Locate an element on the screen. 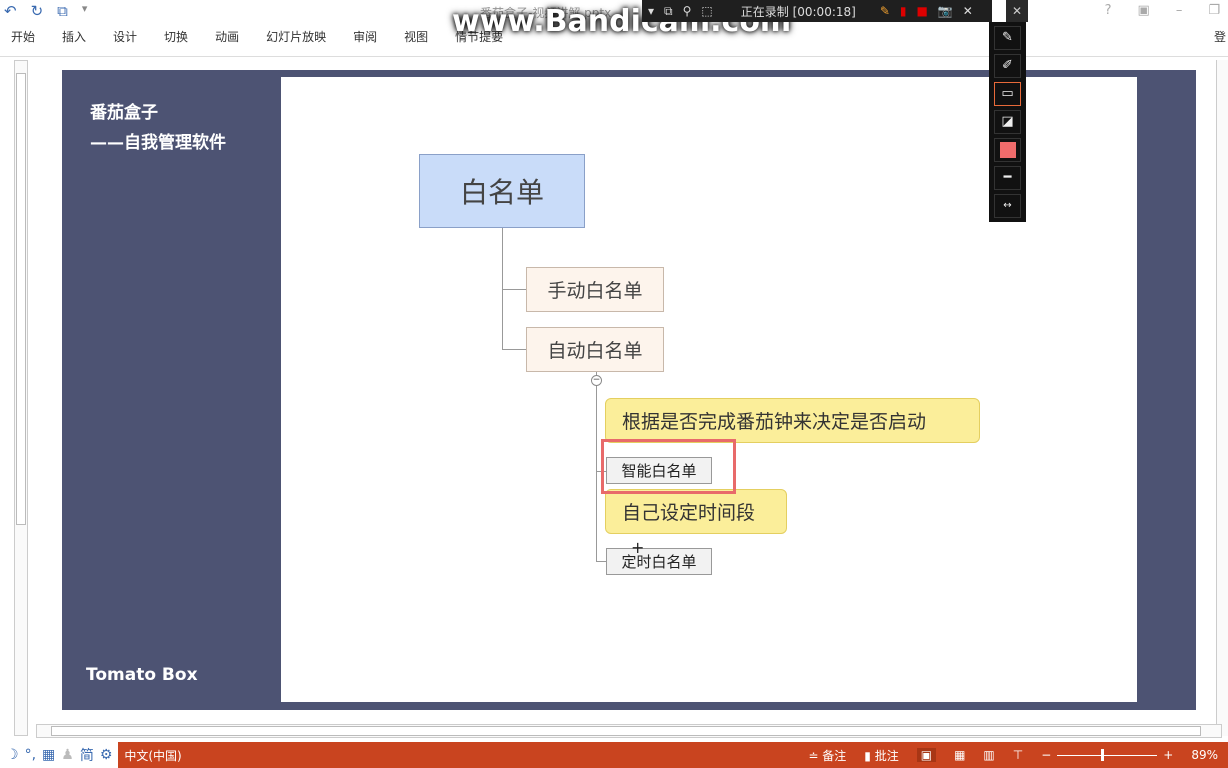  drawing-tools: ✎ ✐ ▭ ◪ ━ ↔ is located at coordinates (1007, 122).